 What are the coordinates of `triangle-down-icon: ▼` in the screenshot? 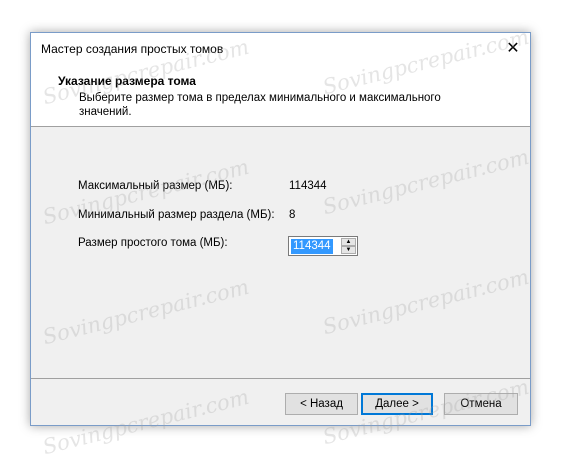 It's located at (348, 250).